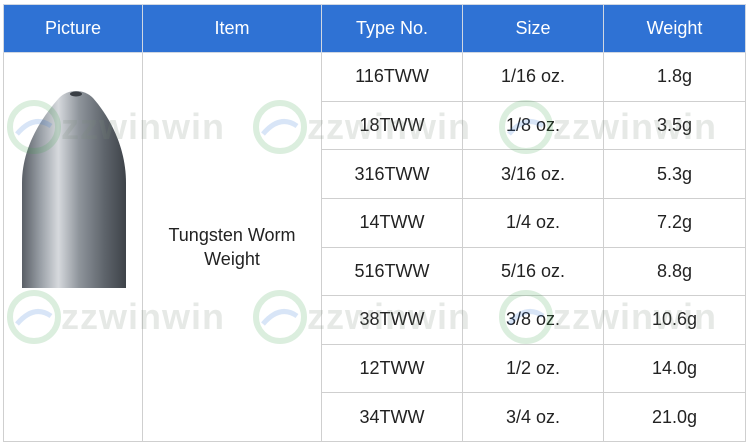 This screenshot has width=748, height=442. Describe the element at coordinates (674, 174) in the screenshot. I see `weight-cell: 5.3g` at that location.